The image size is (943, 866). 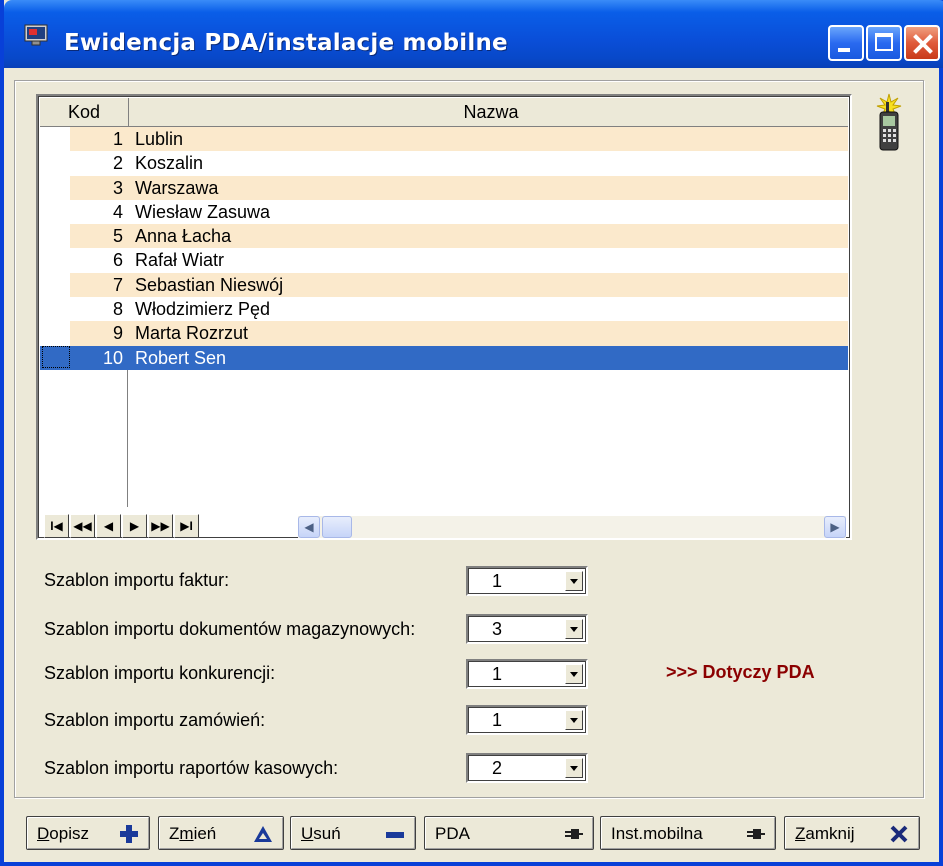 What do you see at coordinates (155, 720) in the screenshot?
I see `label-import-zamowien: Szablon importu zamówień:` at bounding box center [155, 720].